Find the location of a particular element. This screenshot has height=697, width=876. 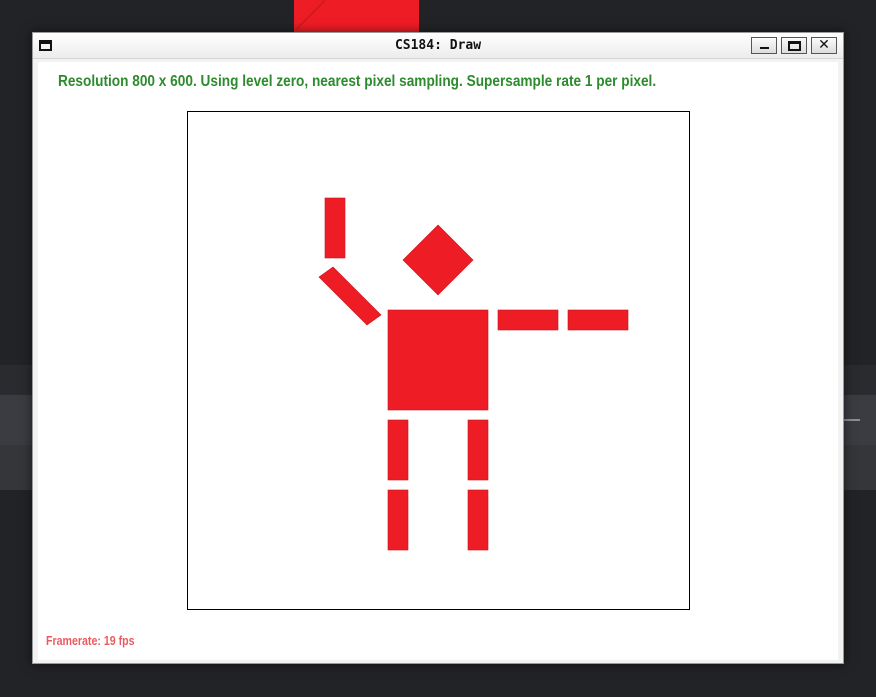

window-title: CS184: Draw is located at coordinates (438, 45).